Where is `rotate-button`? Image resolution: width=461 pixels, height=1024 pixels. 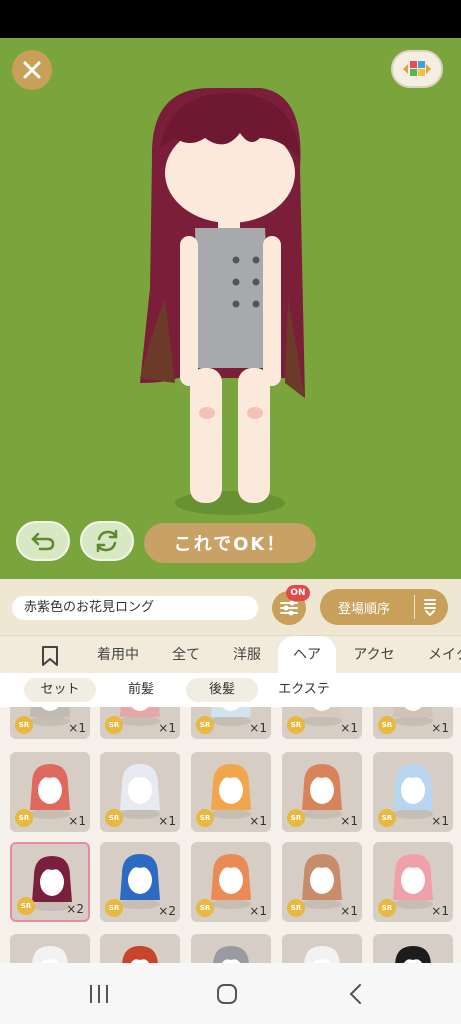
rotate-button is located at coordinates (107, 541).